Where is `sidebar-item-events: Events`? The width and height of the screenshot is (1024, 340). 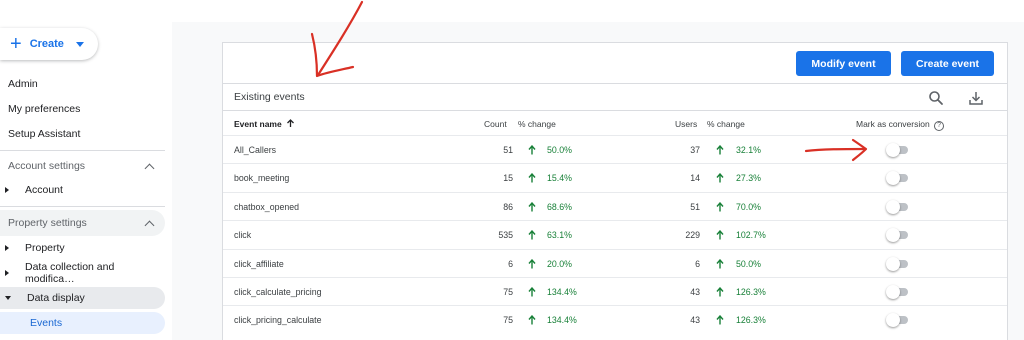 sidebar-item-events: Events is located at coordinates (82, 323).